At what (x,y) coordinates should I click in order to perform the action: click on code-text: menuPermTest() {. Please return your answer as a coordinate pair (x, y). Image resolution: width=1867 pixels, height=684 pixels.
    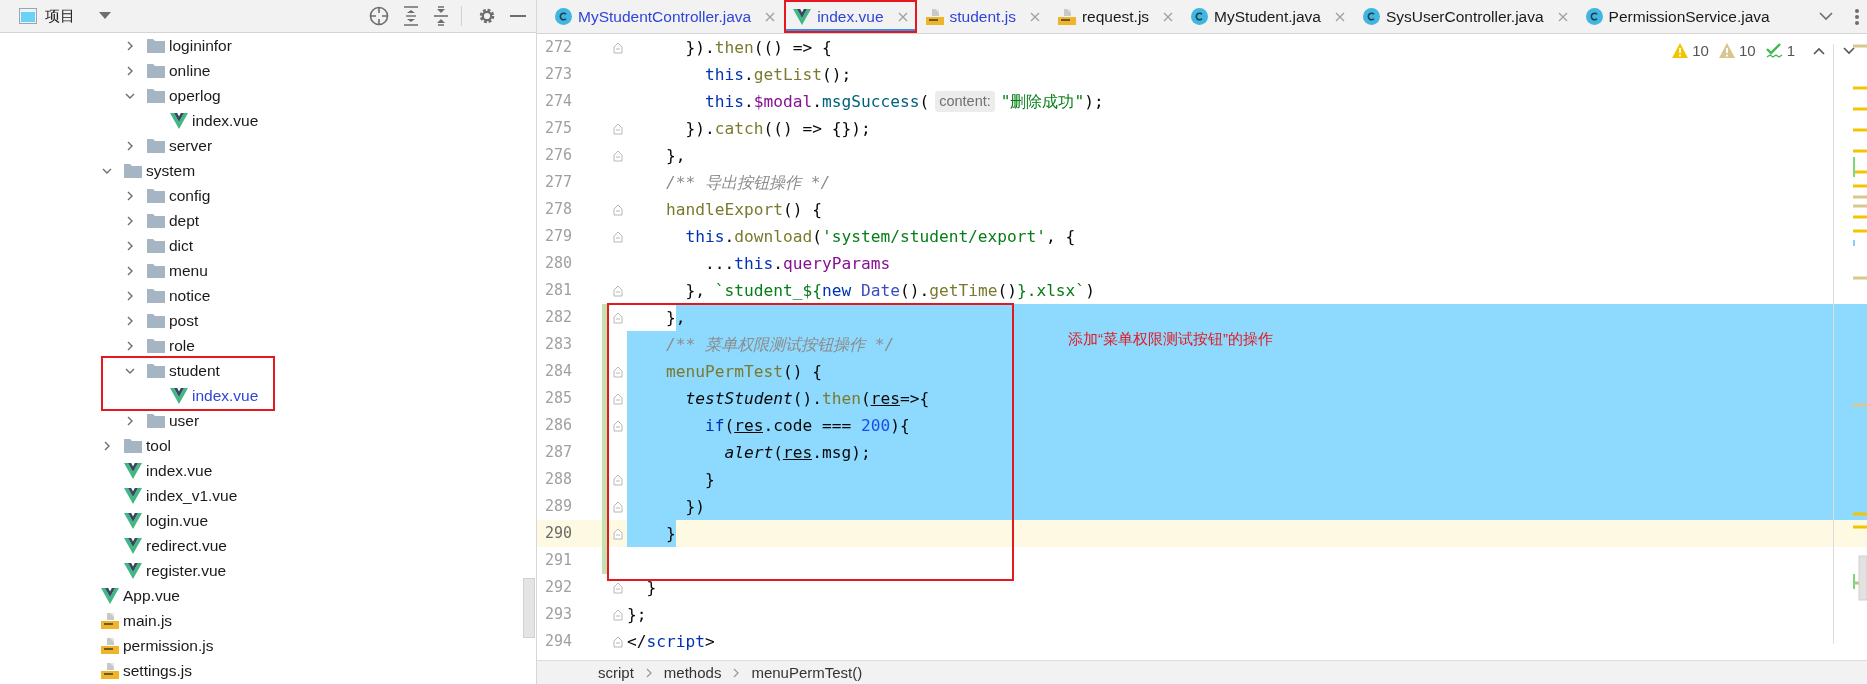
    Looking at the image, I should click on (724, 371).